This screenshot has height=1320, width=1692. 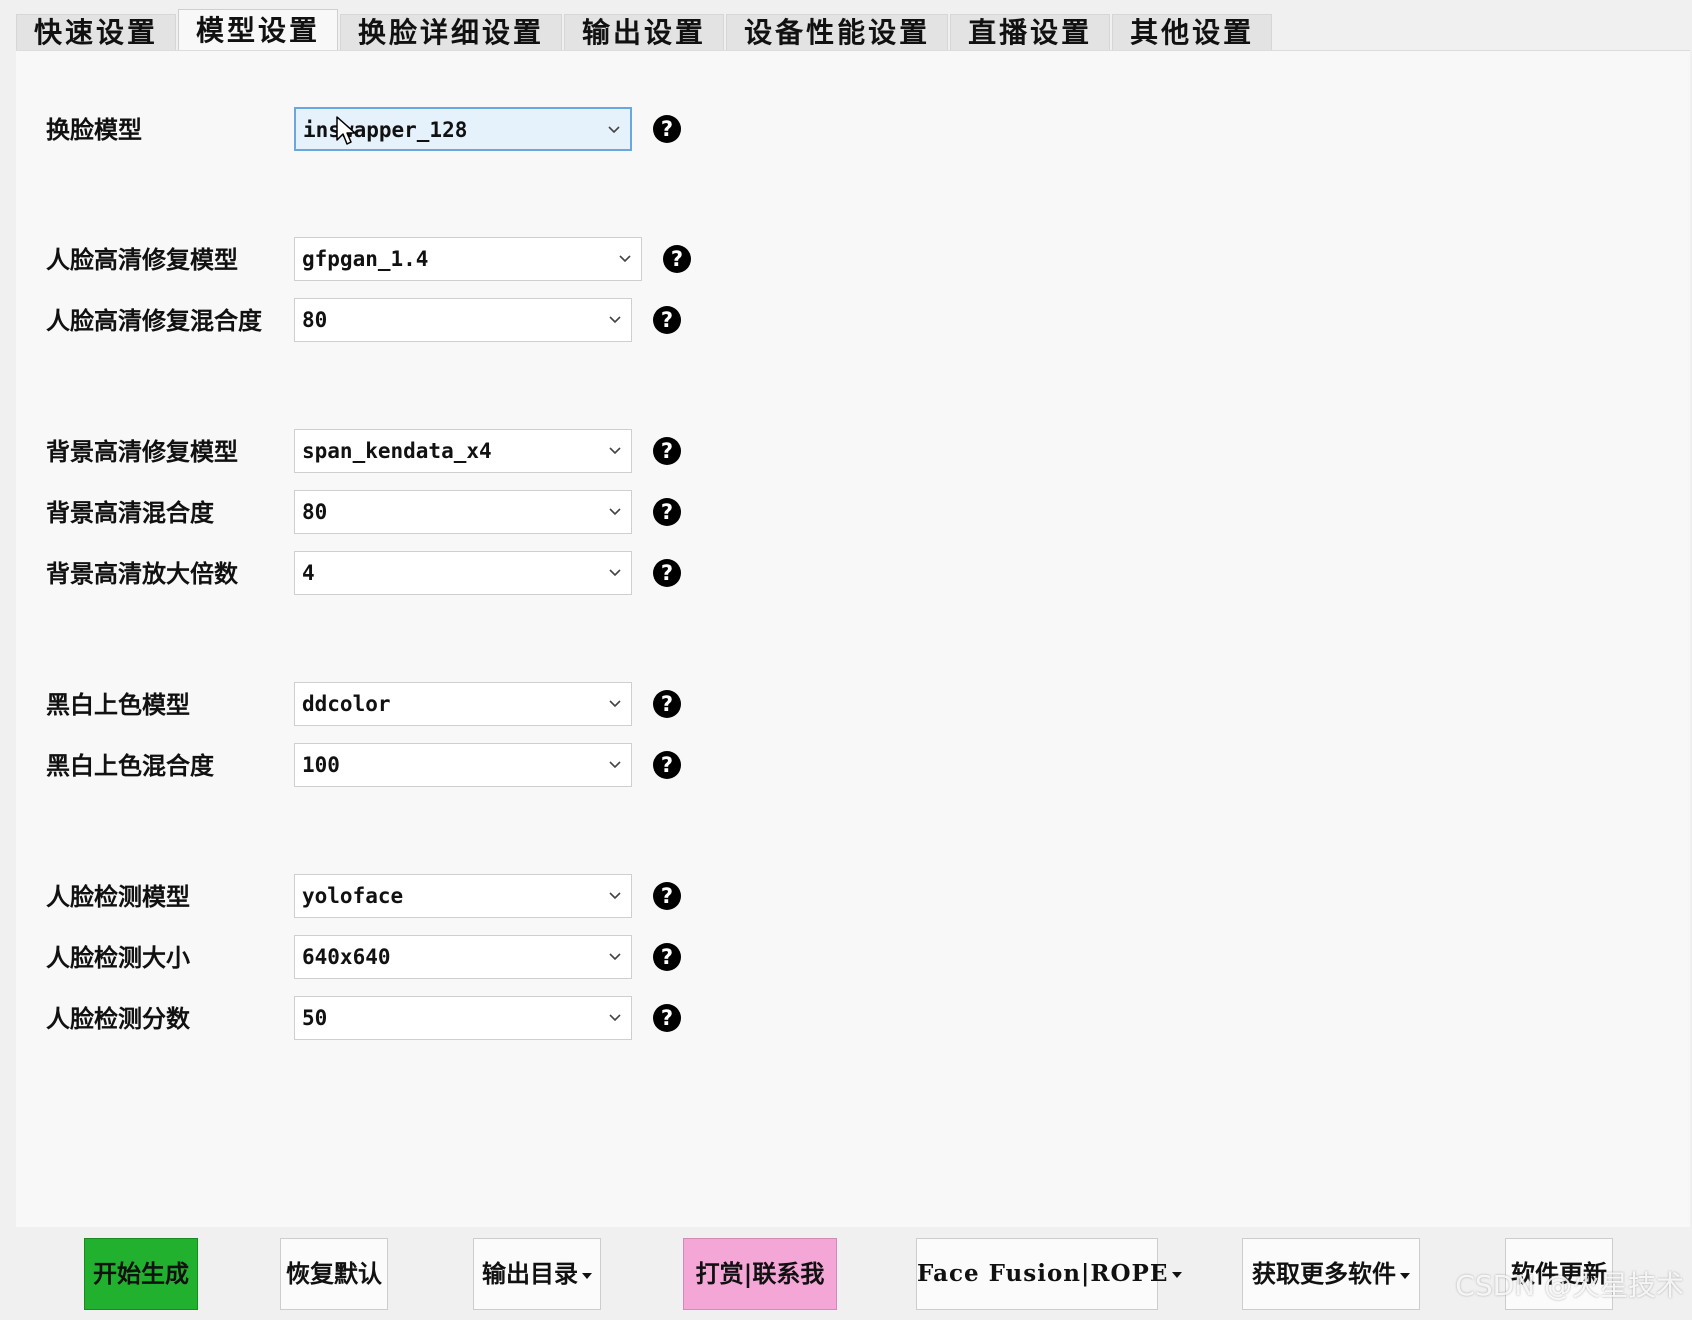 What do you see at coordinates (1192, 32) in the screenshot?
I see `tab-other-settings: 其他设置` at bounding box center [1192, 32].